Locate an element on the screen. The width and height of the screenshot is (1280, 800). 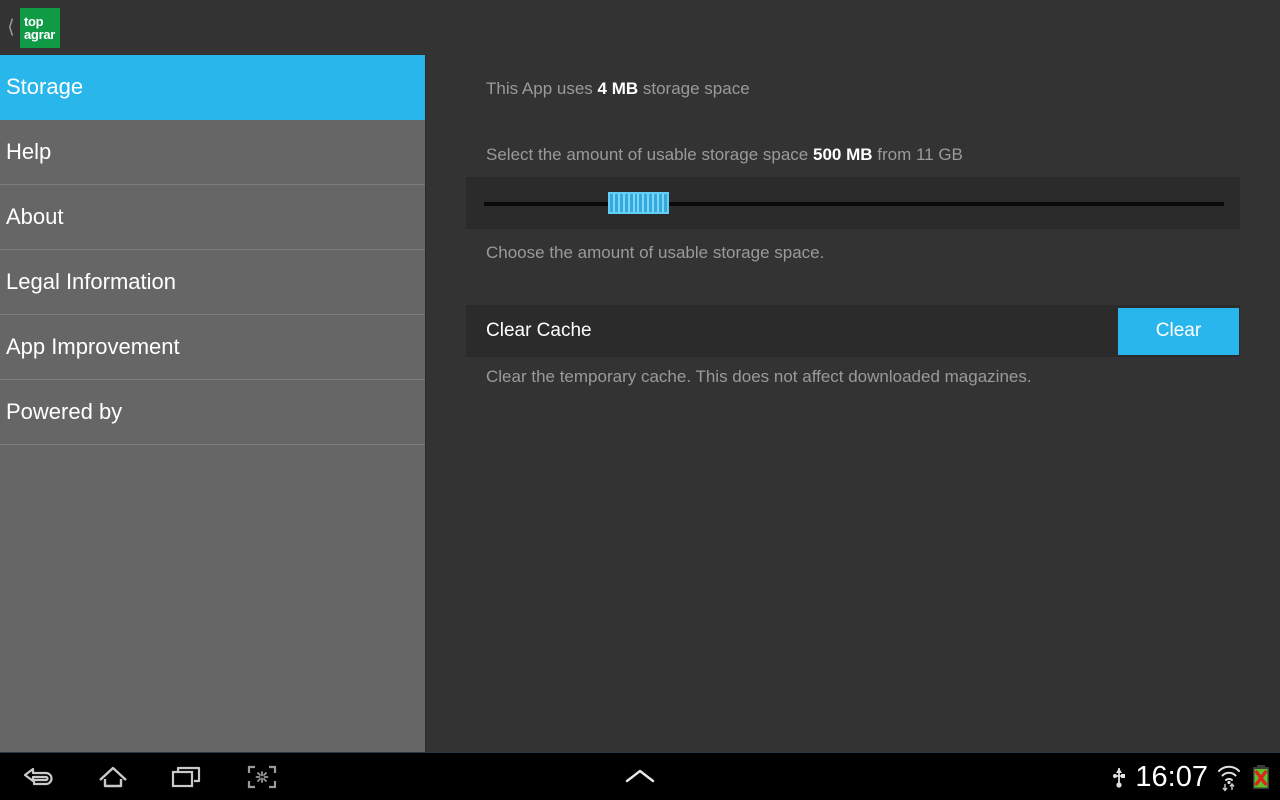
sidebar-item-label: Storage is located at coordinates (45, 86).